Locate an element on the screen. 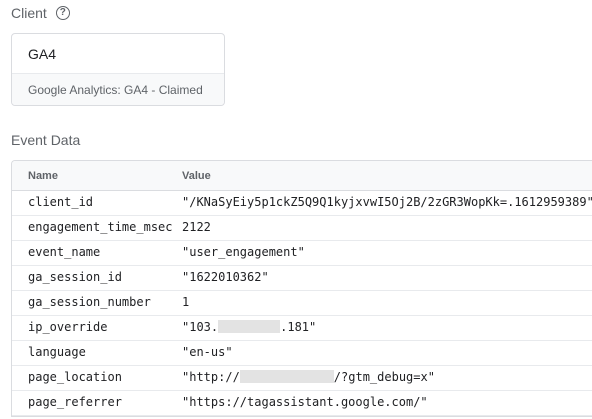 Image resolution: width=592 pixels, height=419 pixels. event-data-title: Event Data is located at coordinates (46, 140).